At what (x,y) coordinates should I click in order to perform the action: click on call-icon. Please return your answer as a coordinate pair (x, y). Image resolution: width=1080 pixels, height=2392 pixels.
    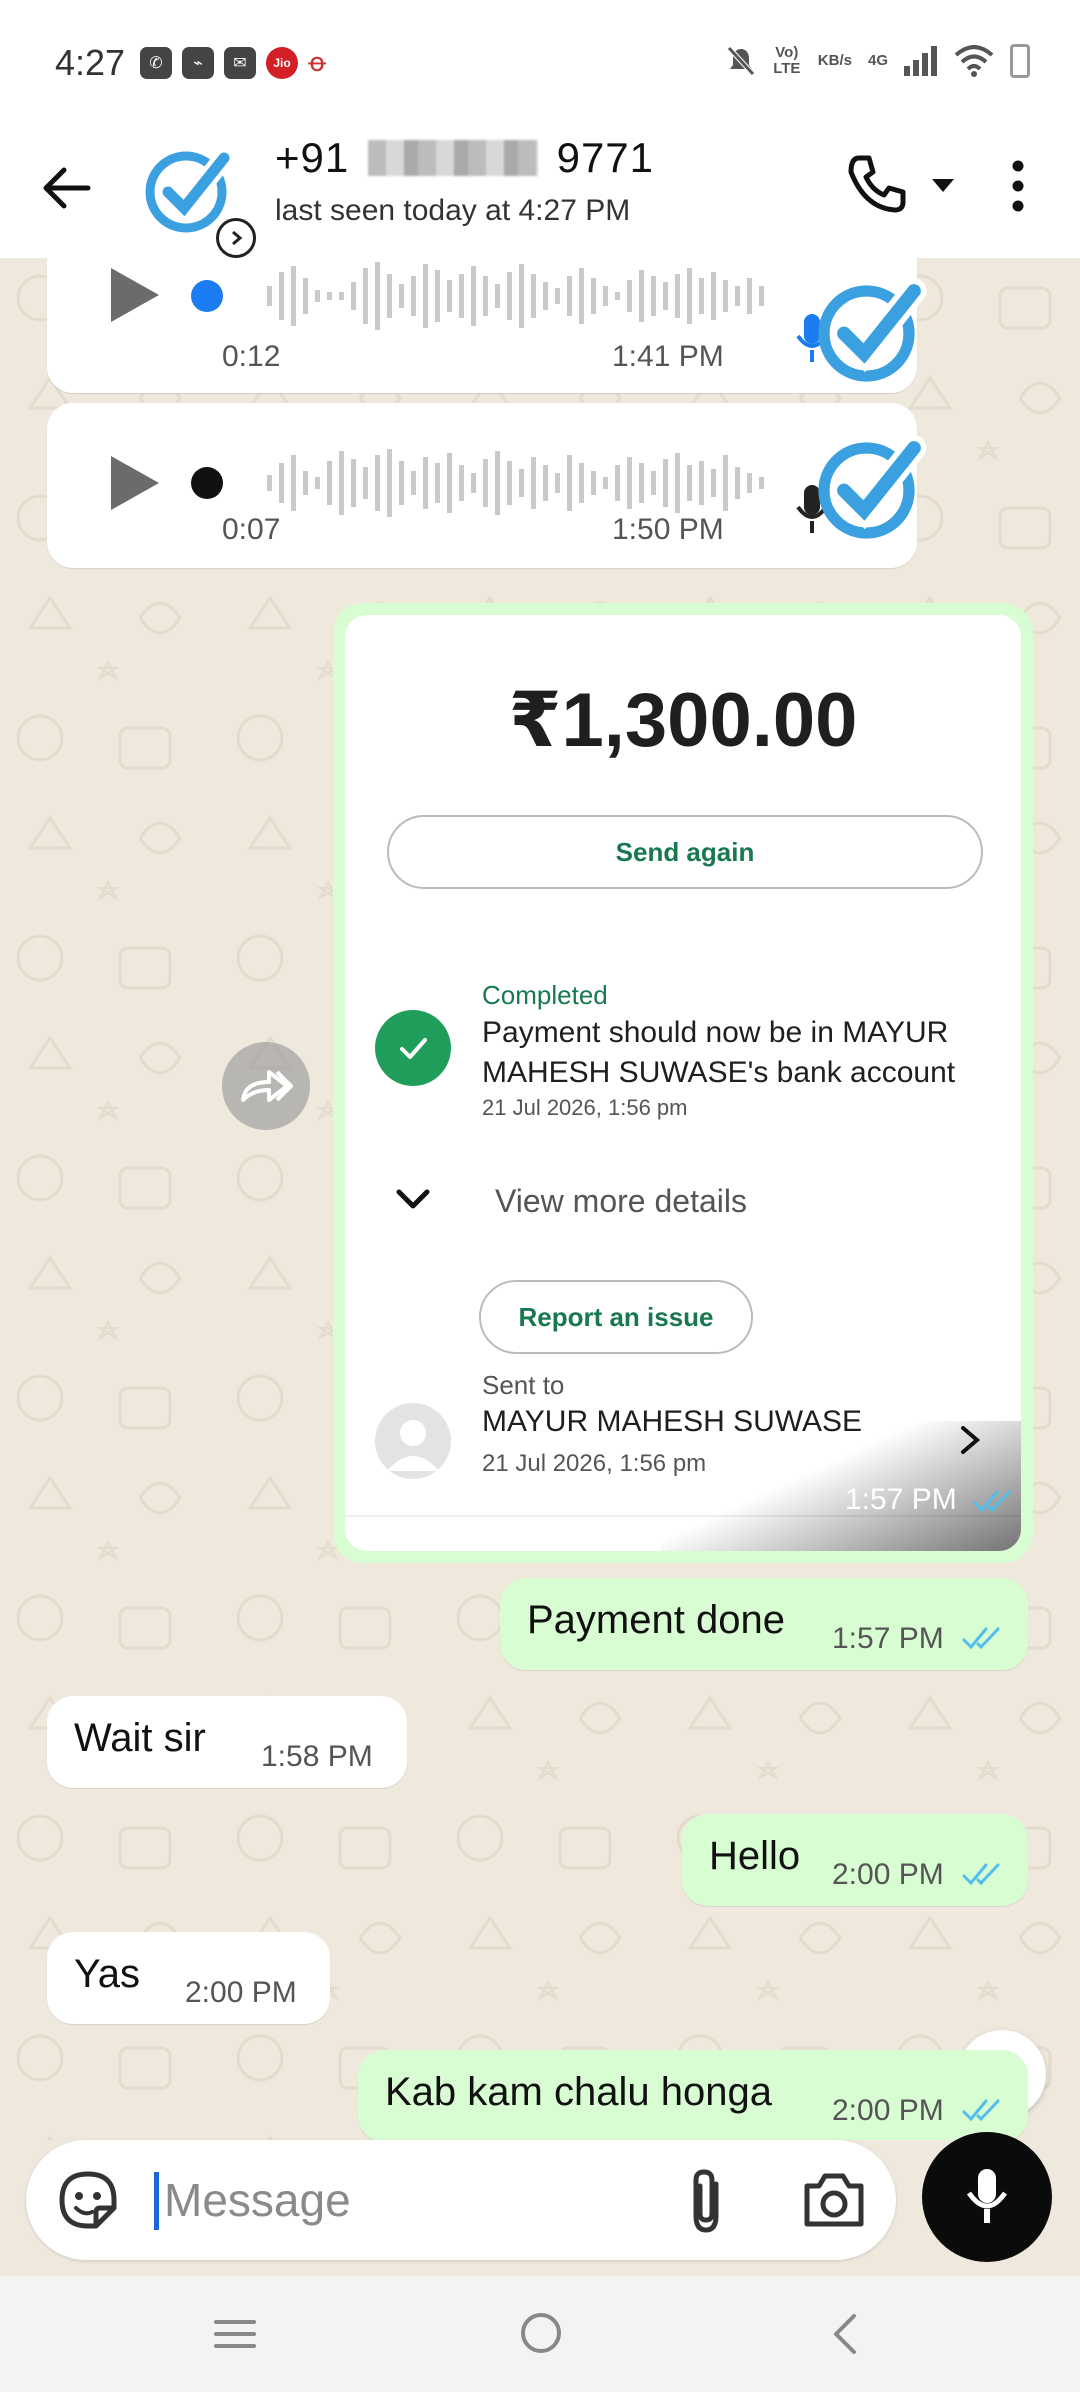
    Looking at the image, I should click on (877, 184).